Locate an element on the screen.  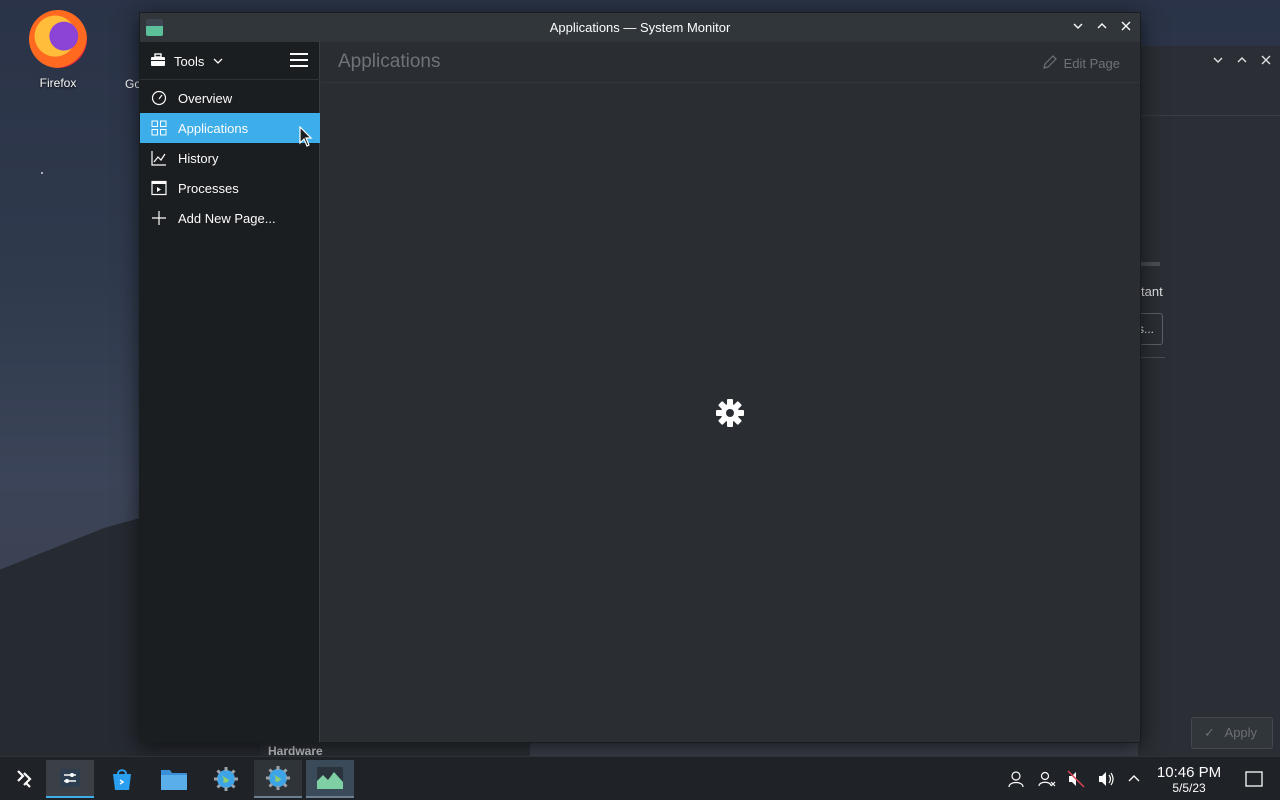
desktop-icon-label: Firefox is located at coordinates (58, 83).